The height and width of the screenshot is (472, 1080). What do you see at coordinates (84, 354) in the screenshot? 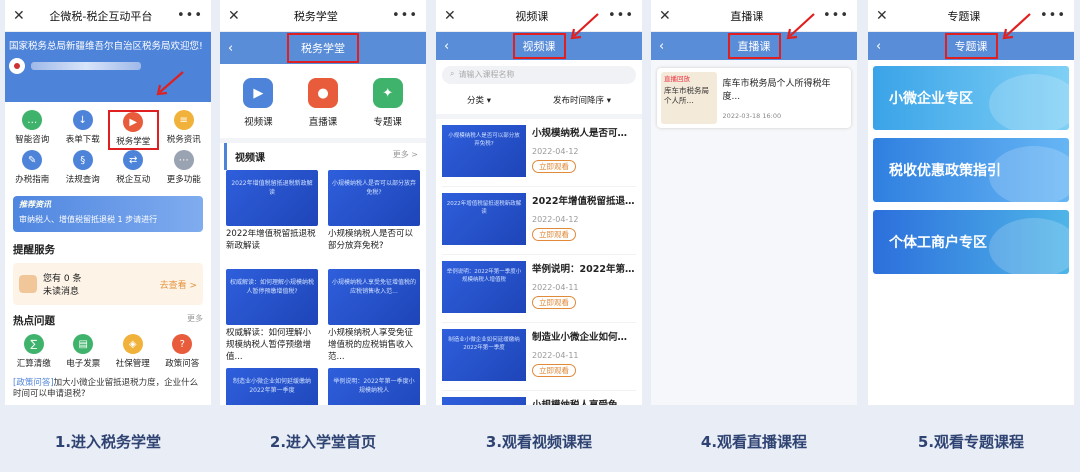
I see `hot-item-1: ▤ 电子发票` at bounding box center [84, 354].